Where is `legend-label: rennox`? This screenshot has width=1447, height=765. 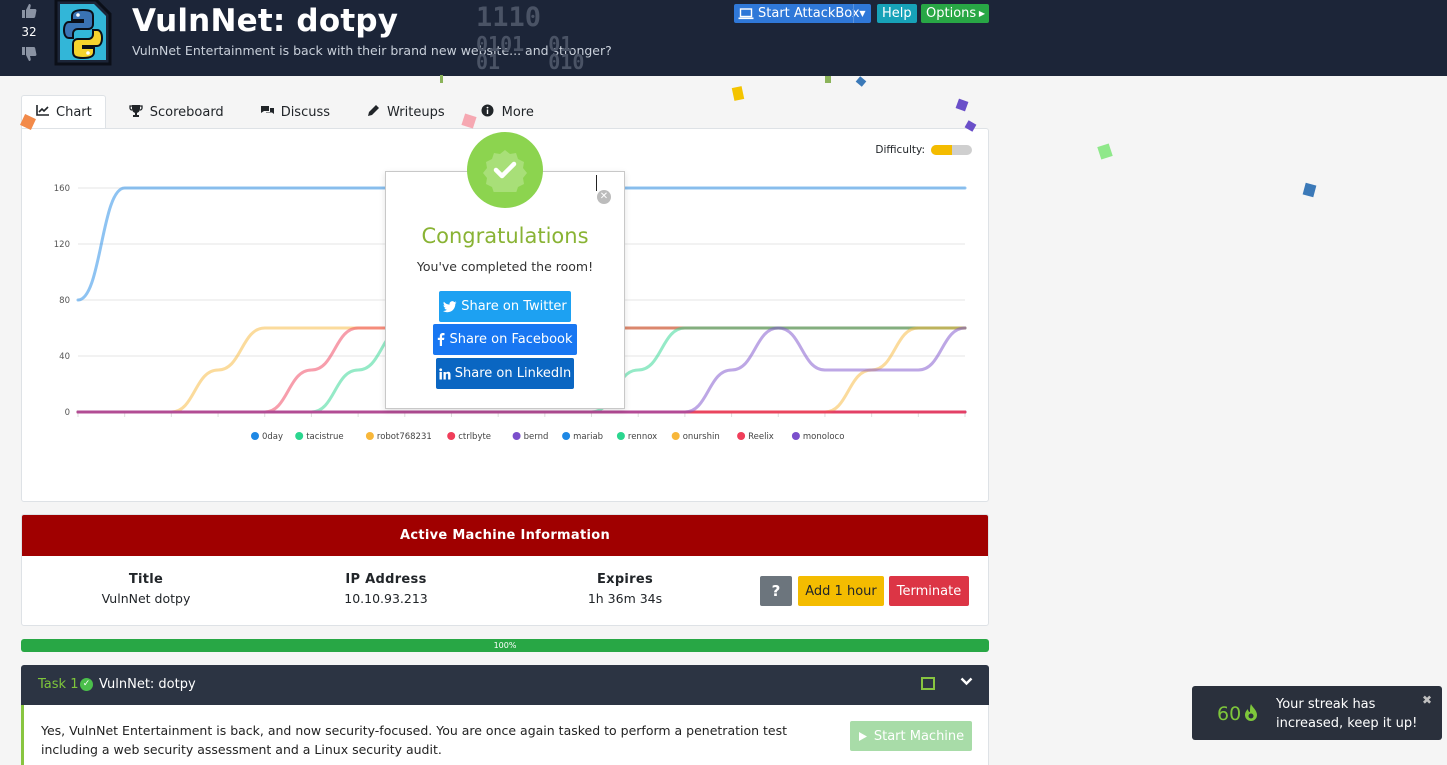 legend-label: rennox is located at coordinates (642, 437).